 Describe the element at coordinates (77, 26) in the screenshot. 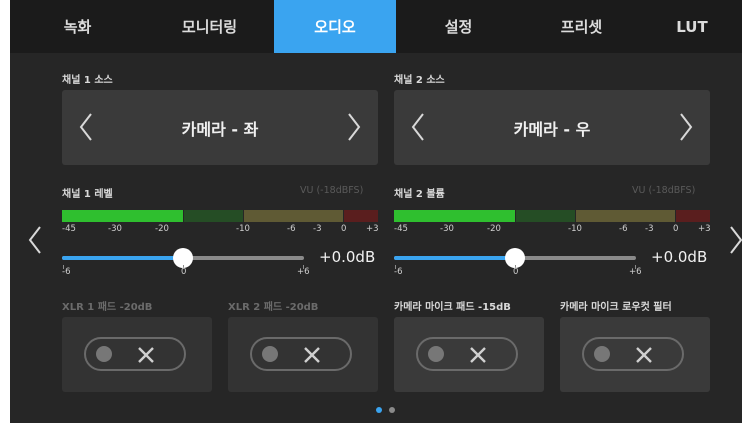

I see `tab-record: 녹화` at that location.